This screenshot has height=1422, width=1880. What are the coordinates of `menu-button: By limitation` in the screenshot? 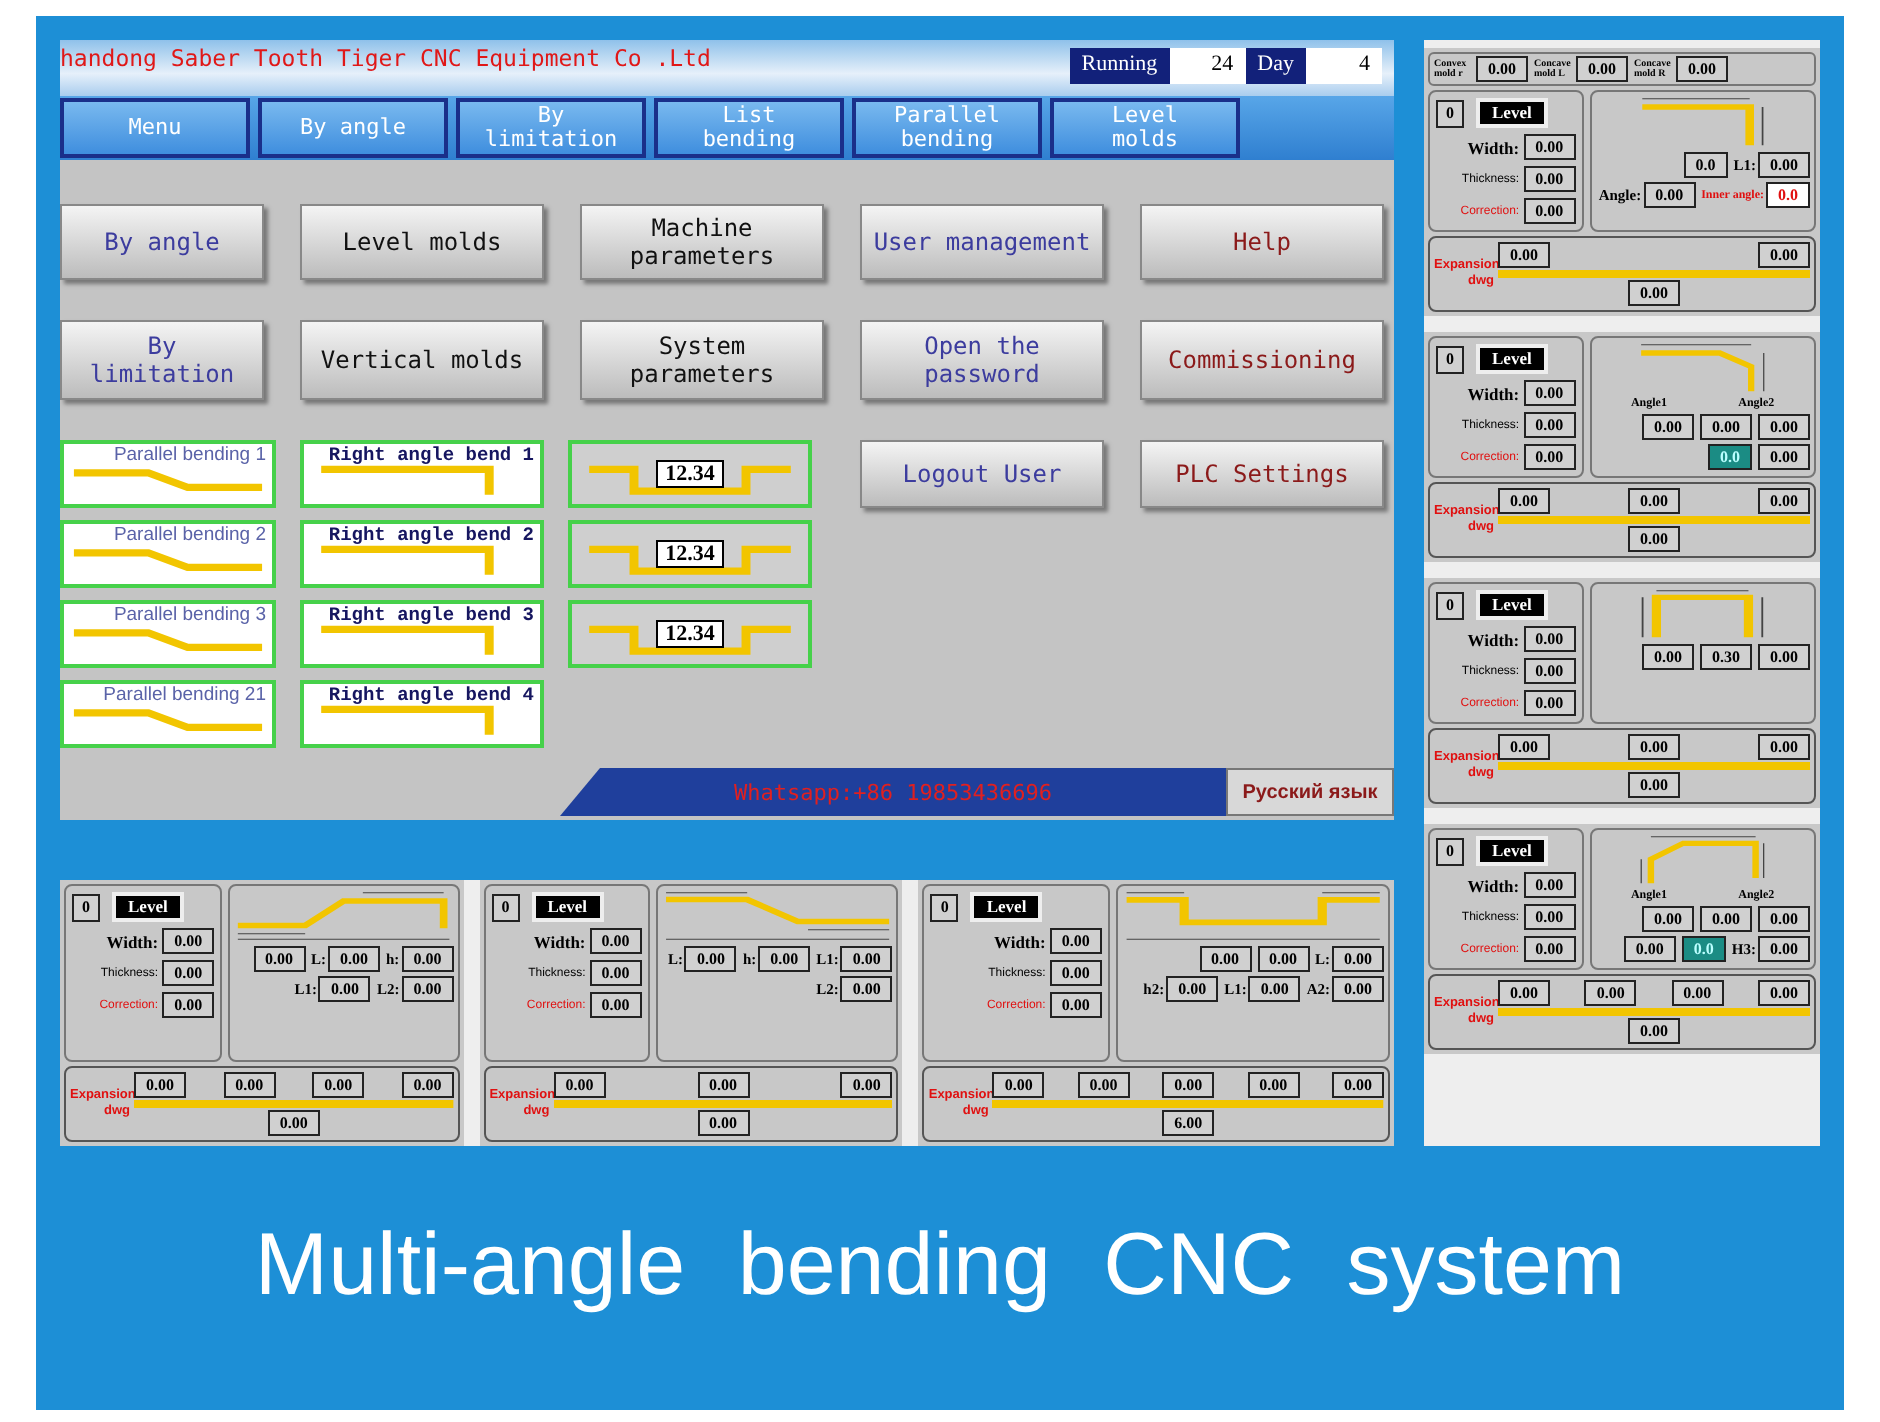 It's located at (162, 360).